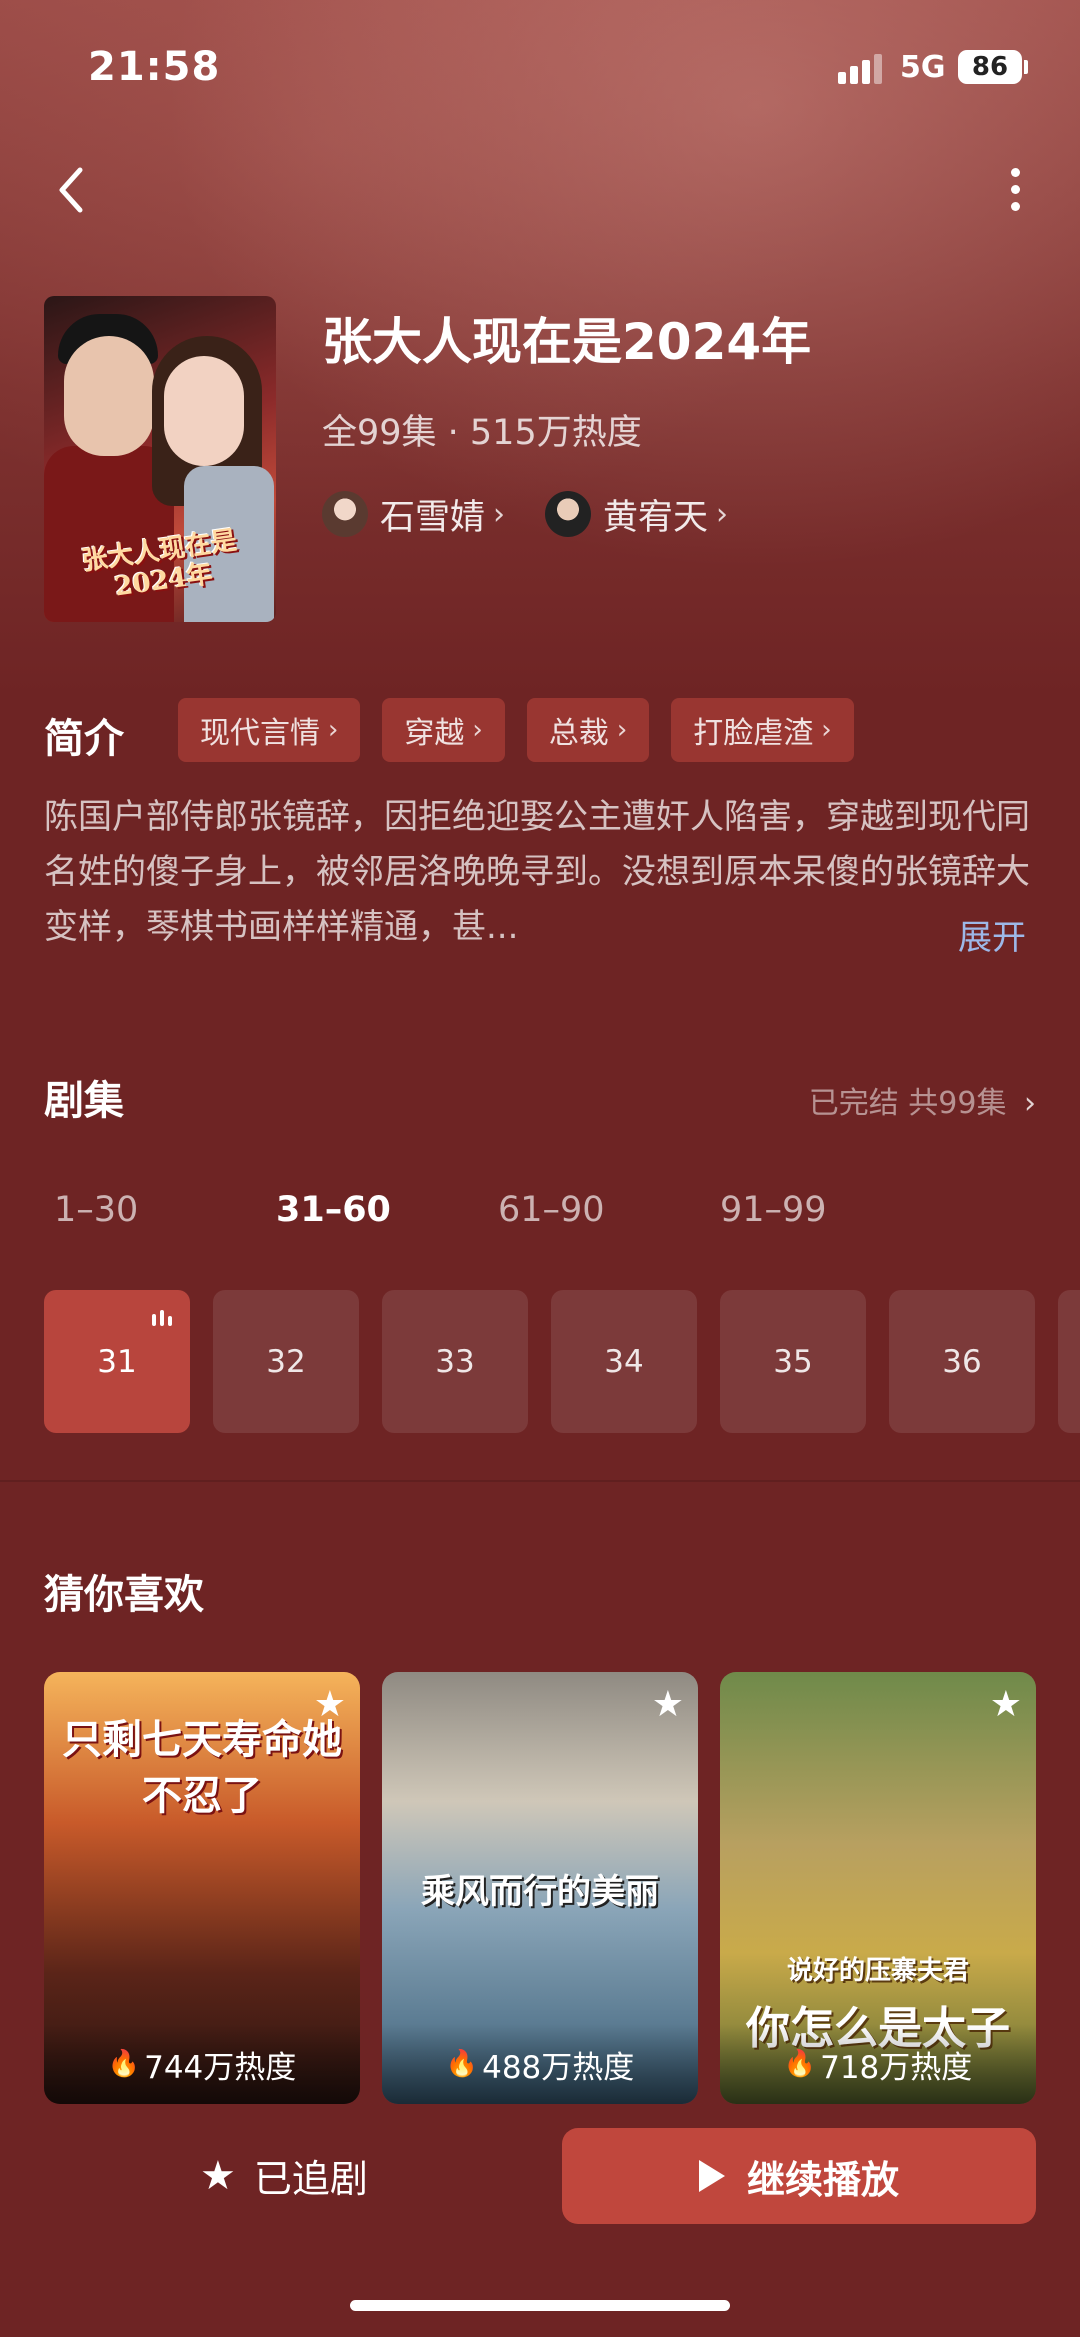 The width and height of the screenshot is (1080, 2337). I want to click on episode-number: 33, so click(455, 1361).